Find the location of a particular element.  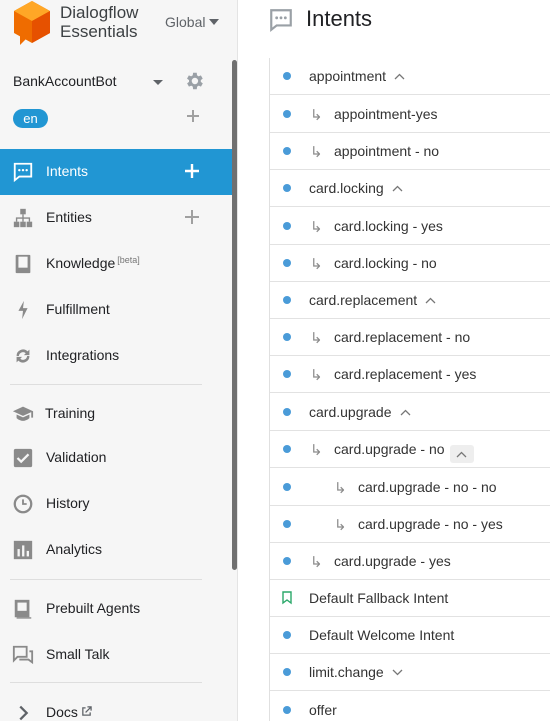

intent-row: ↳ appointment - no is located at coordinates (410, 151).